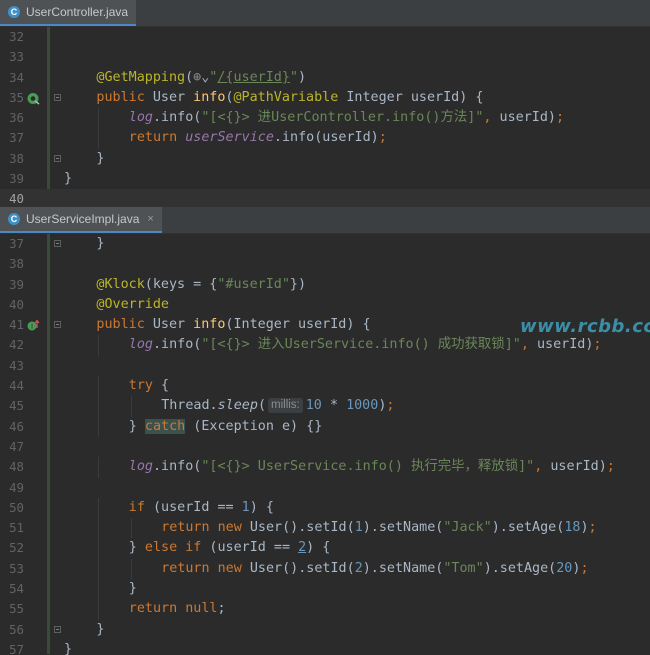 The width and height of the screenshot is (650, 655). Describe the element at coordinates (403, 568) in the screenshot. I see `code-token: ).setName(` at that location.